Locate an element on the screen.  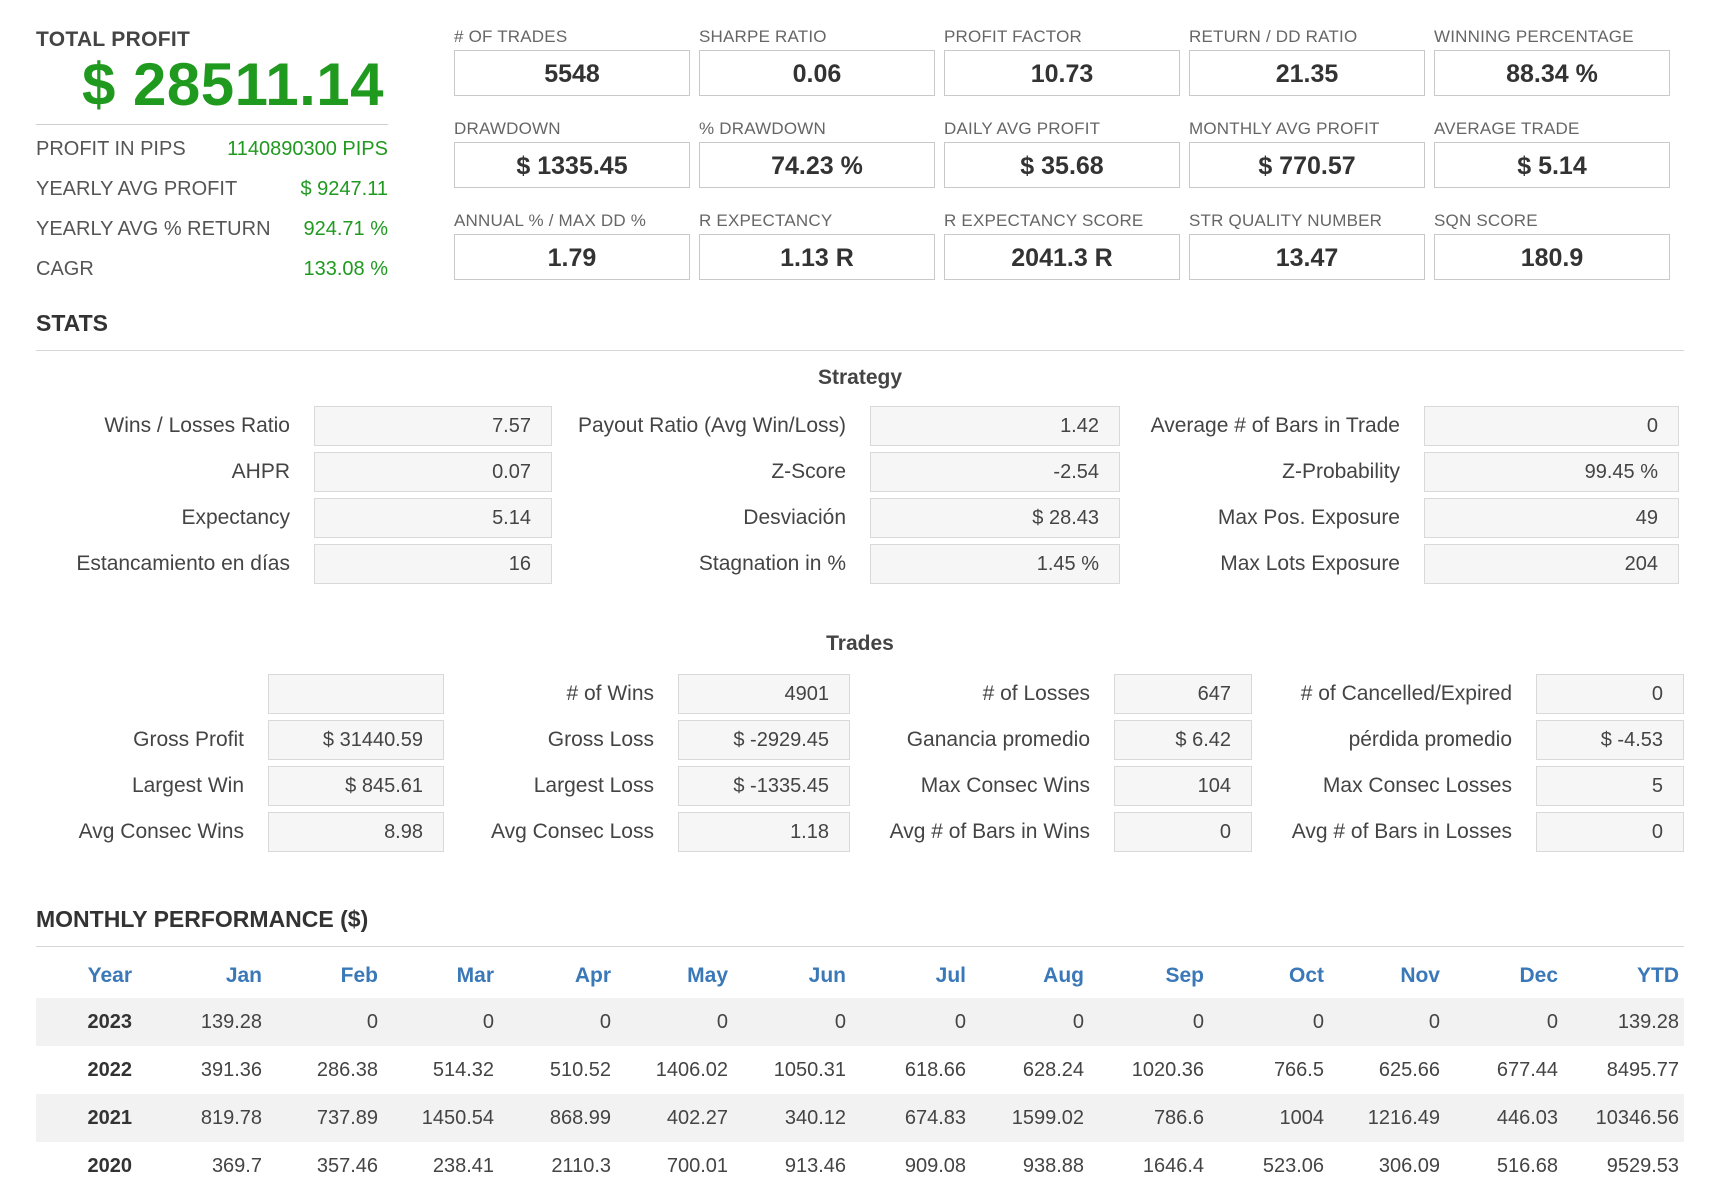
month-value-cell: 628.24 is located at coordinates (1053, 1070).